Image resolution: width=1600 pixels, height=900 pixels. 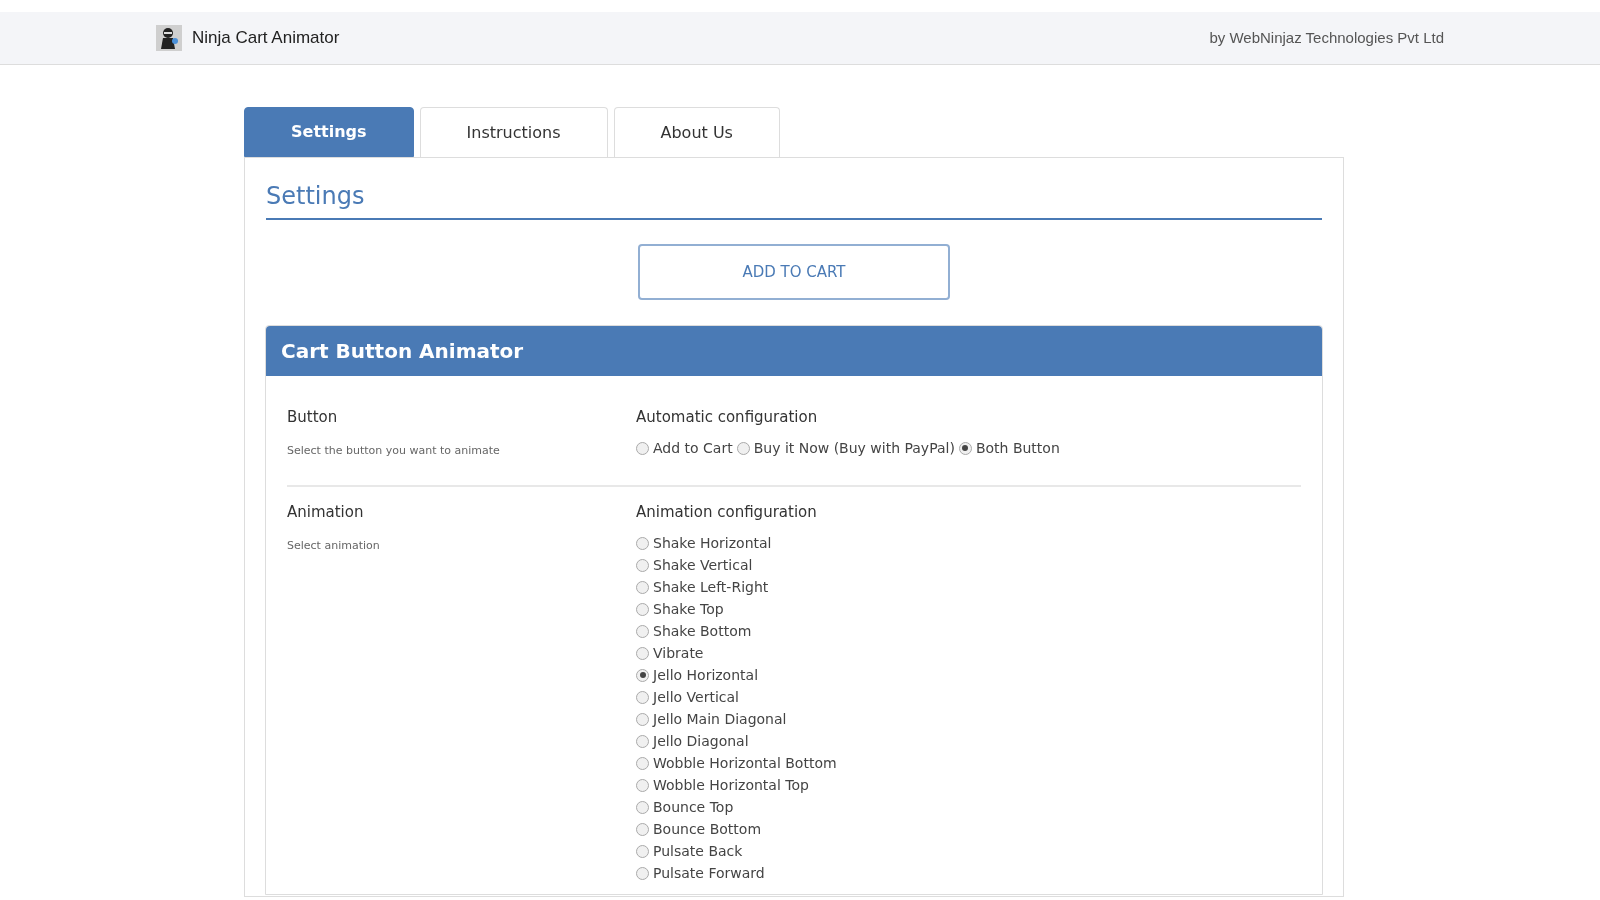 I want to click on section-hint: Select animation, so click(x=334, y=545).